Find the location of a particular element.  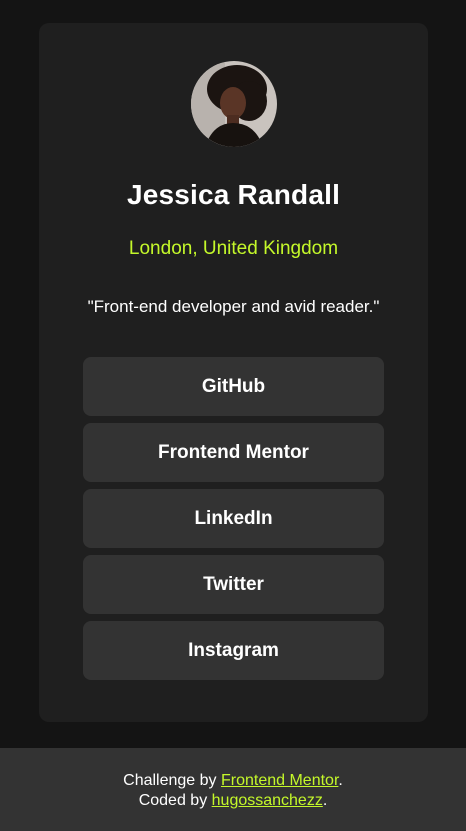

profile-location: London, United Kingdom is located at coordinates (233, 248).